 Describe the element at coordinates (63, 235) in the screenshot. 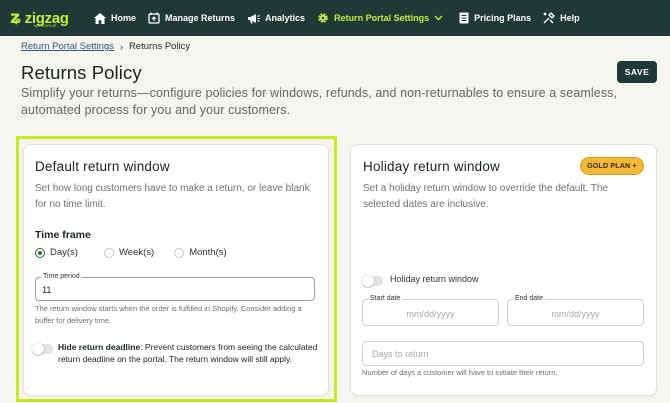

I see `timeframe-label: Time frame` at that location.